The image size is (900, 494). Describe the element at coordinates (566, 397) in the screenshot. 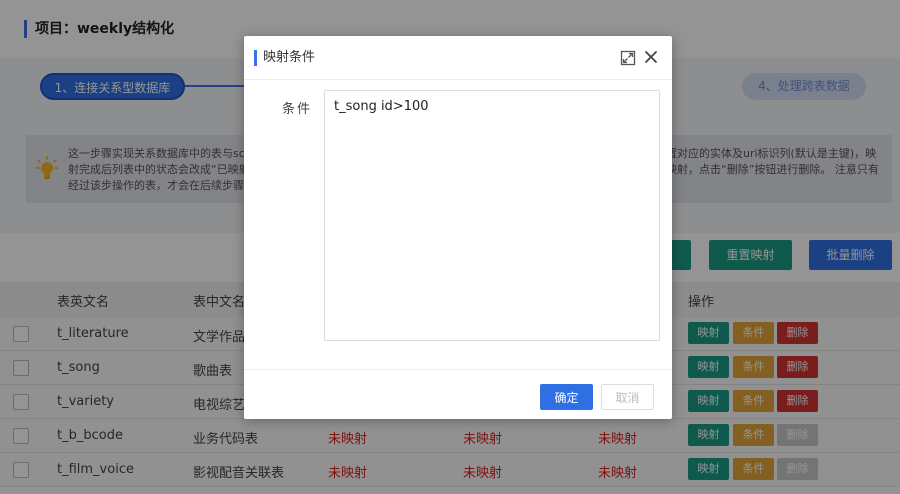

I see `confirm-button: 确定` at that location.